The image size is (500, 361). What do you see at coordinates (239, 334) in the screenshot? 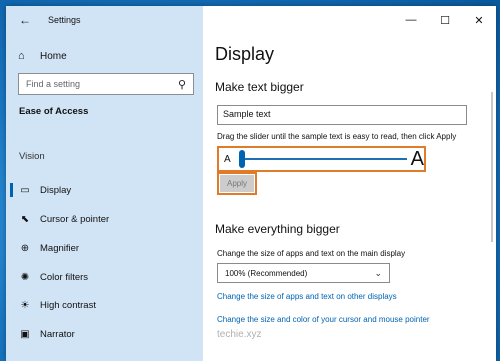
I see `watermark: techie.xyz` at bounding box center [239, 334].